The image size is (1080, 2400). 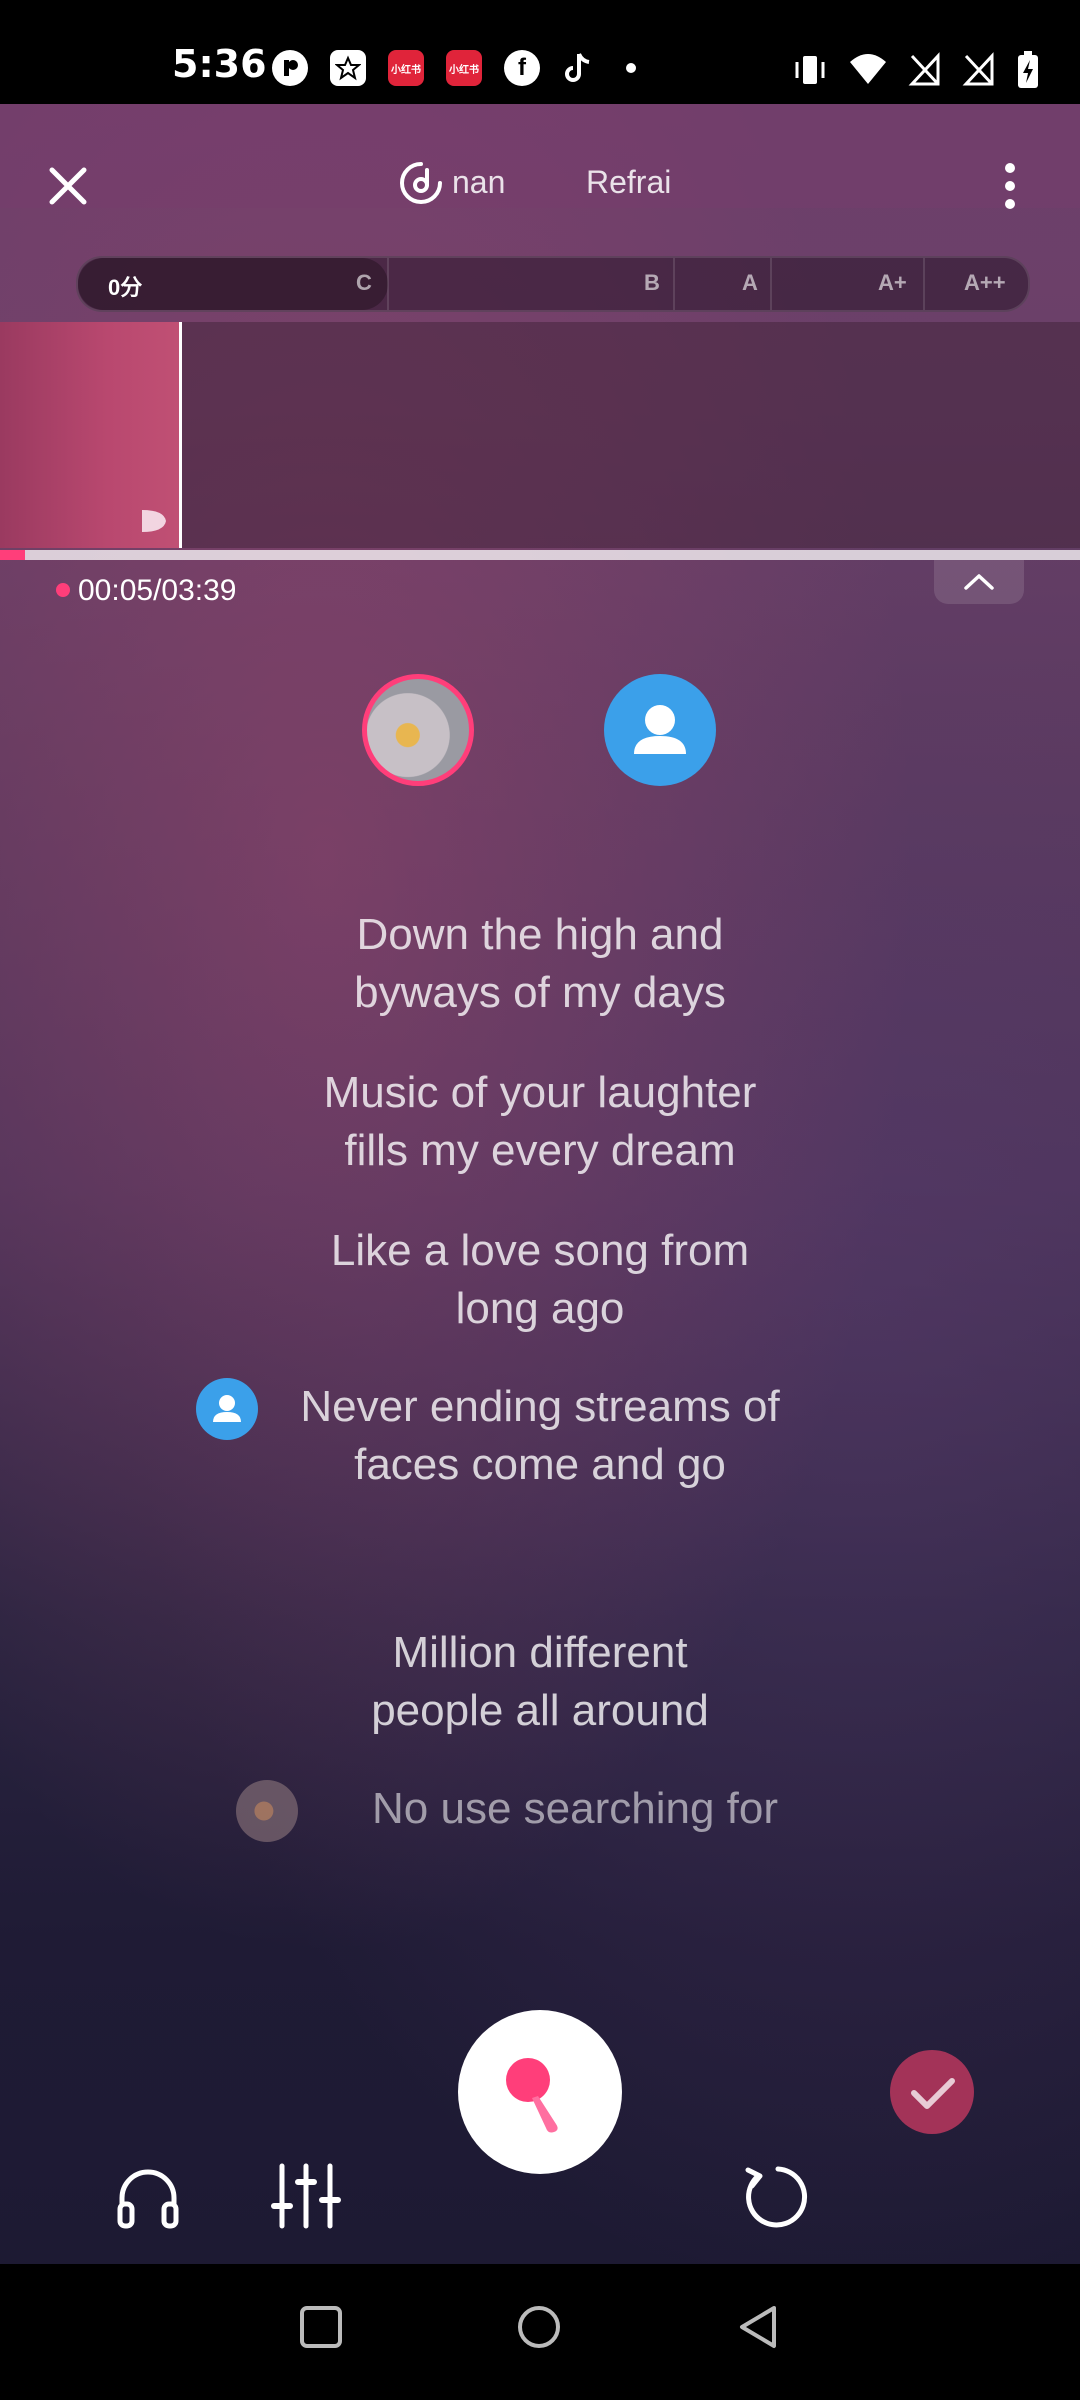 What do you see at coordinates (421, 183) in the screenshot?
I see `sing-mode-icon` at bounding box center [421, 183].